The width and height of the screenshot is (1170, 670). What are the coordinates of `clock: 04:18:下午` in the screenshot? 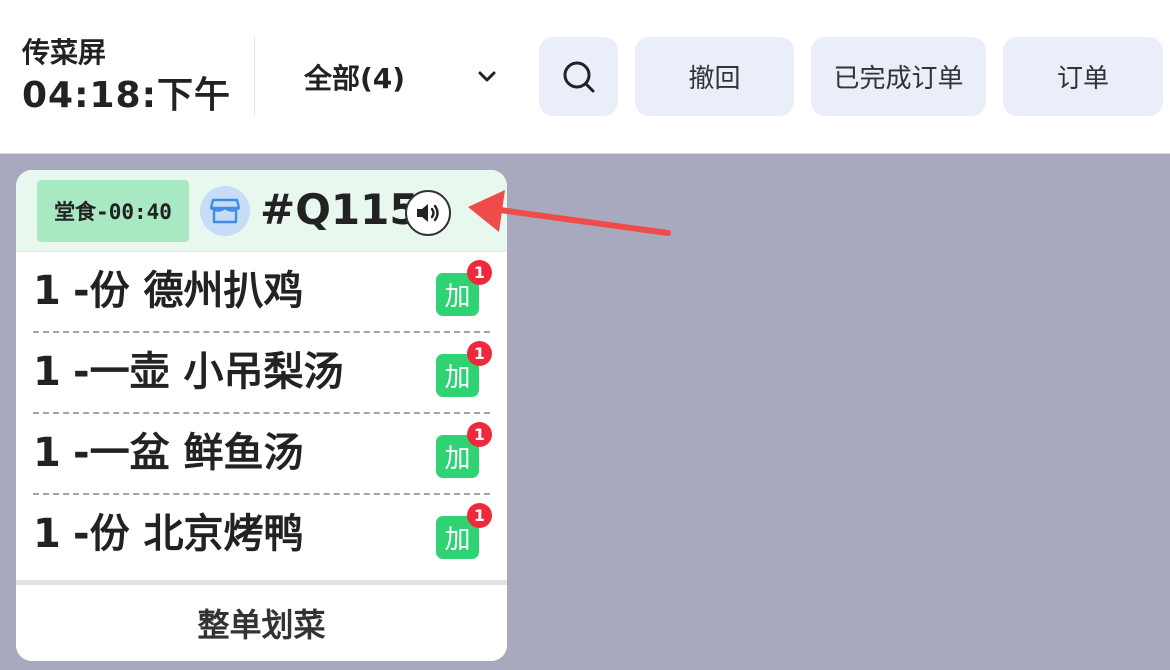 It's located at (126, 95).